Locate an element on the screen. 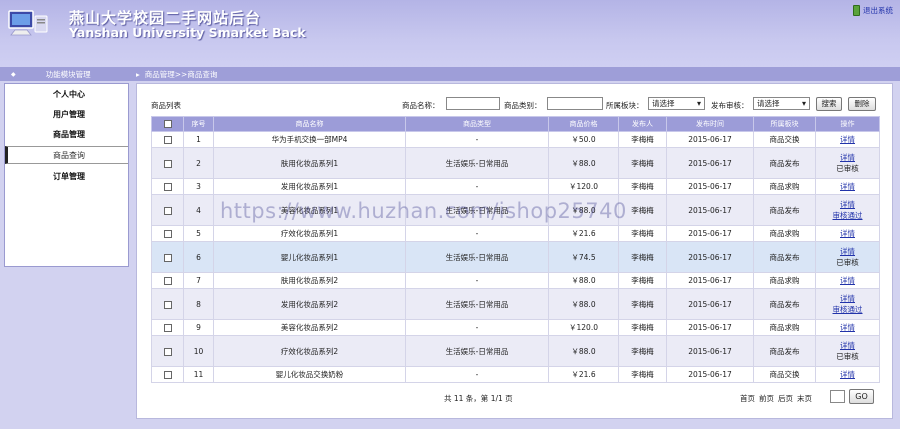 The height and width of the screenshot is (429, 900). sidebar-item-goods-query: 商品查询 is located at coordinates (66, 155).